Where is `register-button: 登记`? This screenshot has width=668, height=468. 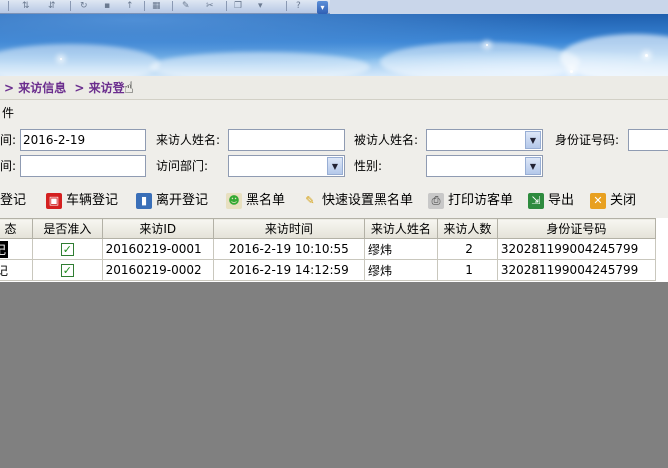
register-button: 登记 is located at coordinates (13, 201).